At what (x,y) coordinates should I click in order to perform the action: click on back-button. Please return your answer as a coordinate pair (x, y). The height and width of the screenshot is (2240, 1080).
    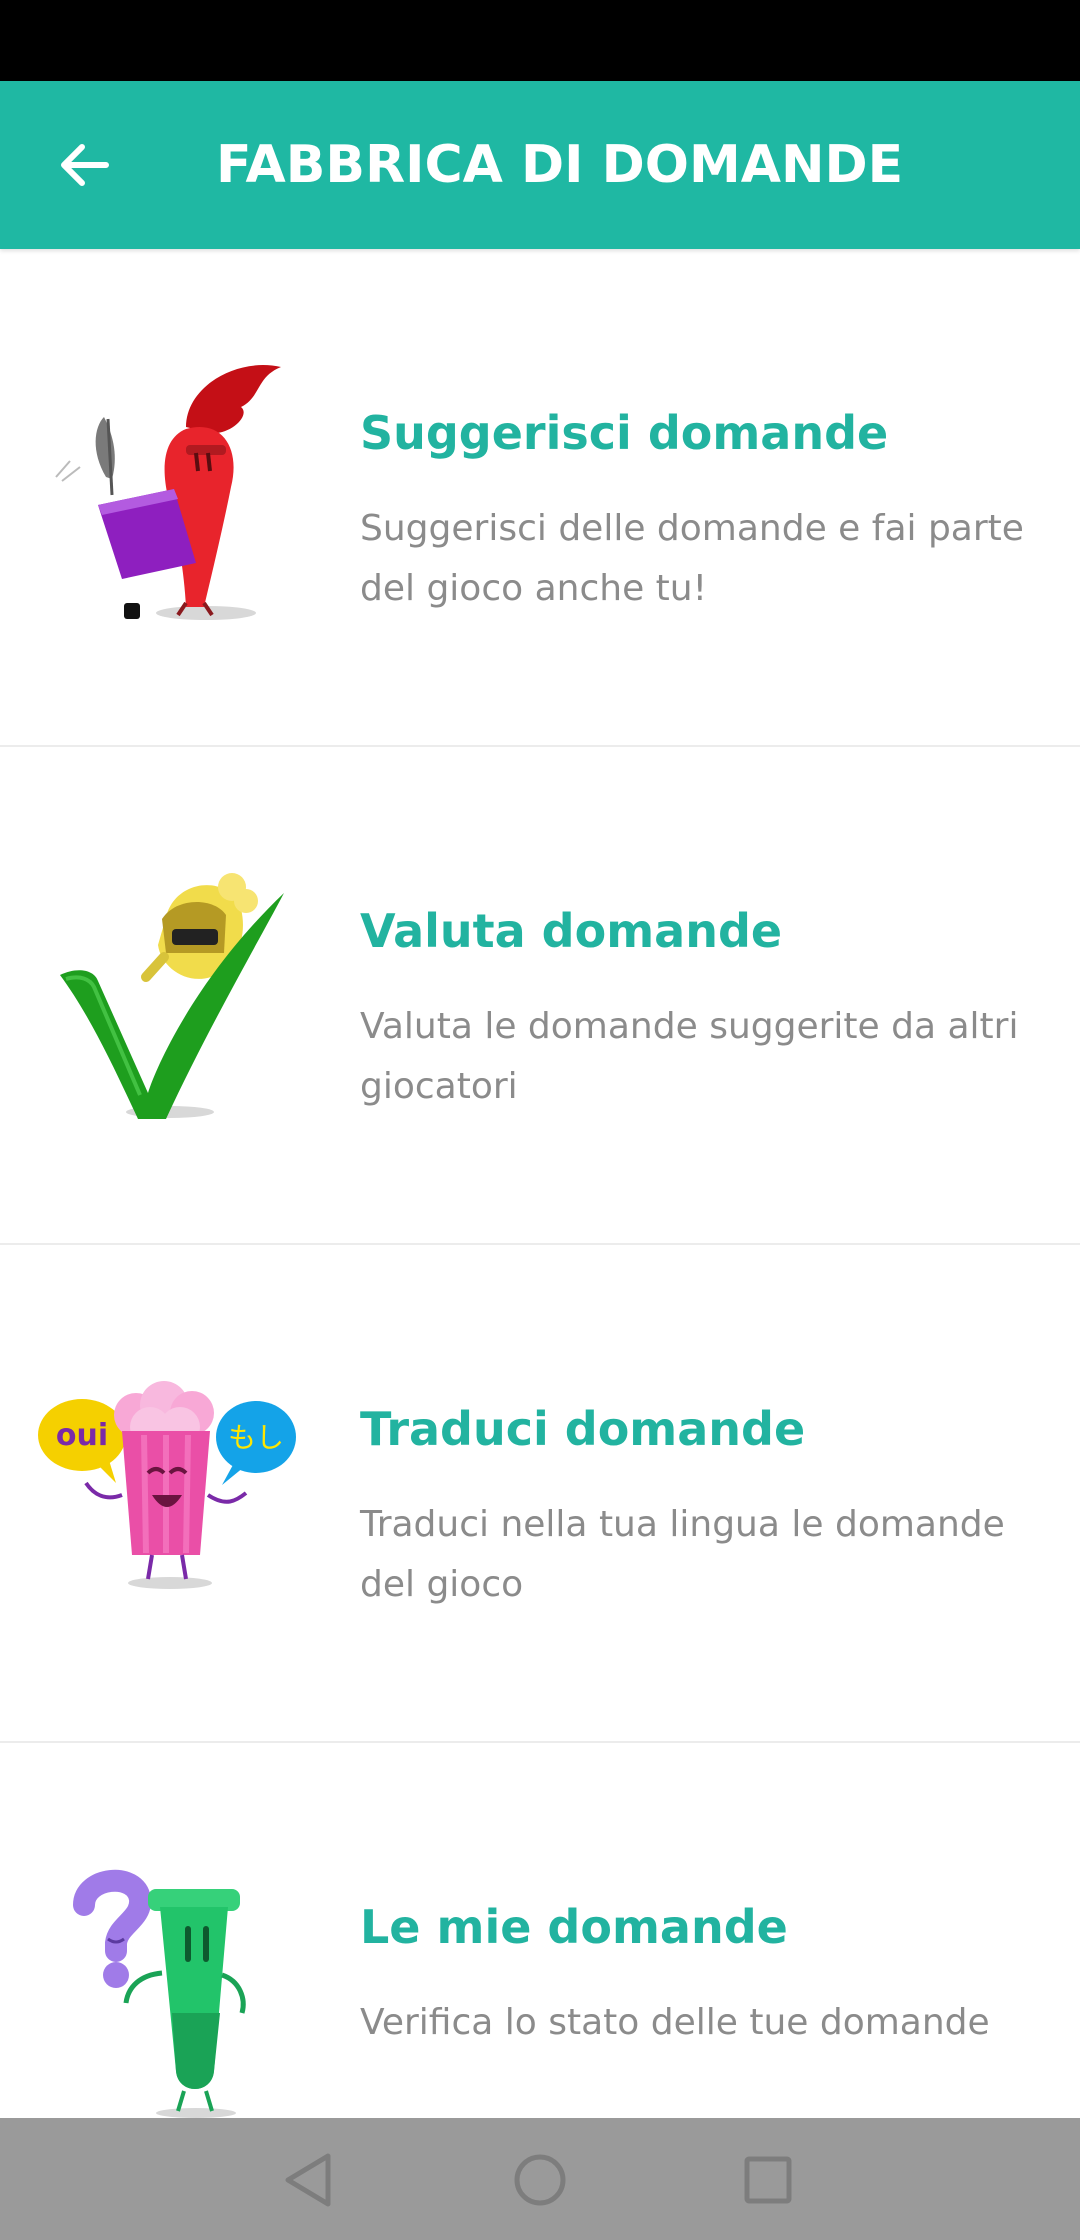
    Looking at the image, I should click on (84, 165).